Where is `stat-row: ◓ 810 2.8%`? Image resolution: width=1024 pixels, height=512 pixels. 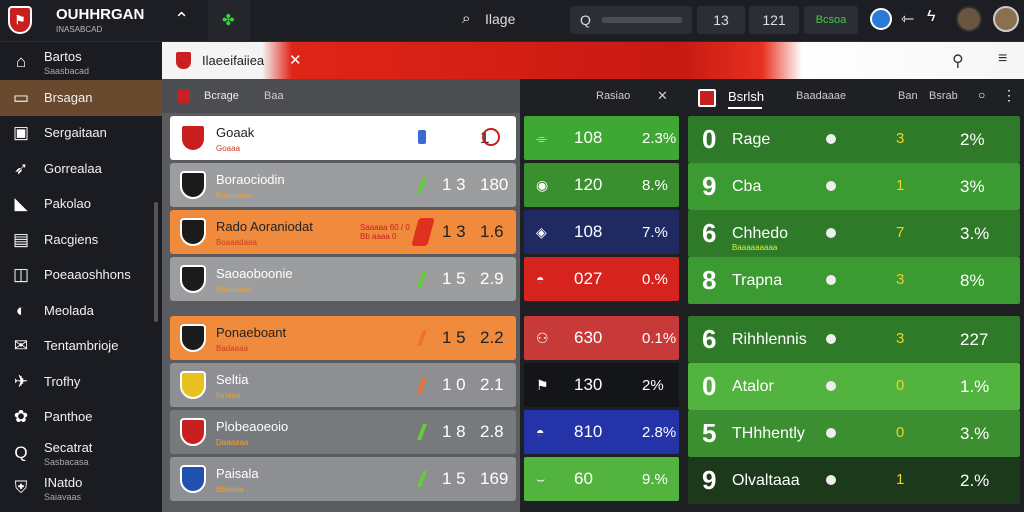 stat-row: ◓ 810 2.8% is located at coordinates (601, 432).